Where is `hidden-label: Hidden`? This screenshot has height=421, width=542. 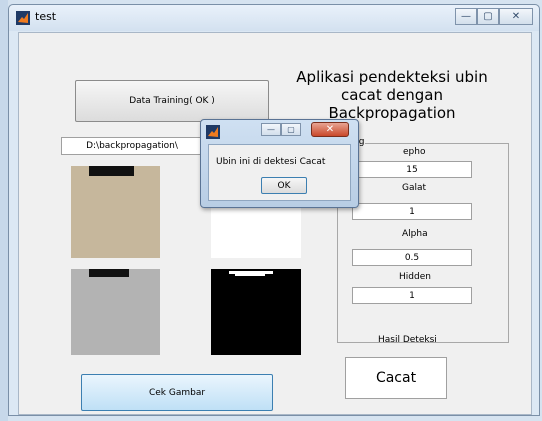
hidden-label: Hidden is located at coordinates (415, 277).